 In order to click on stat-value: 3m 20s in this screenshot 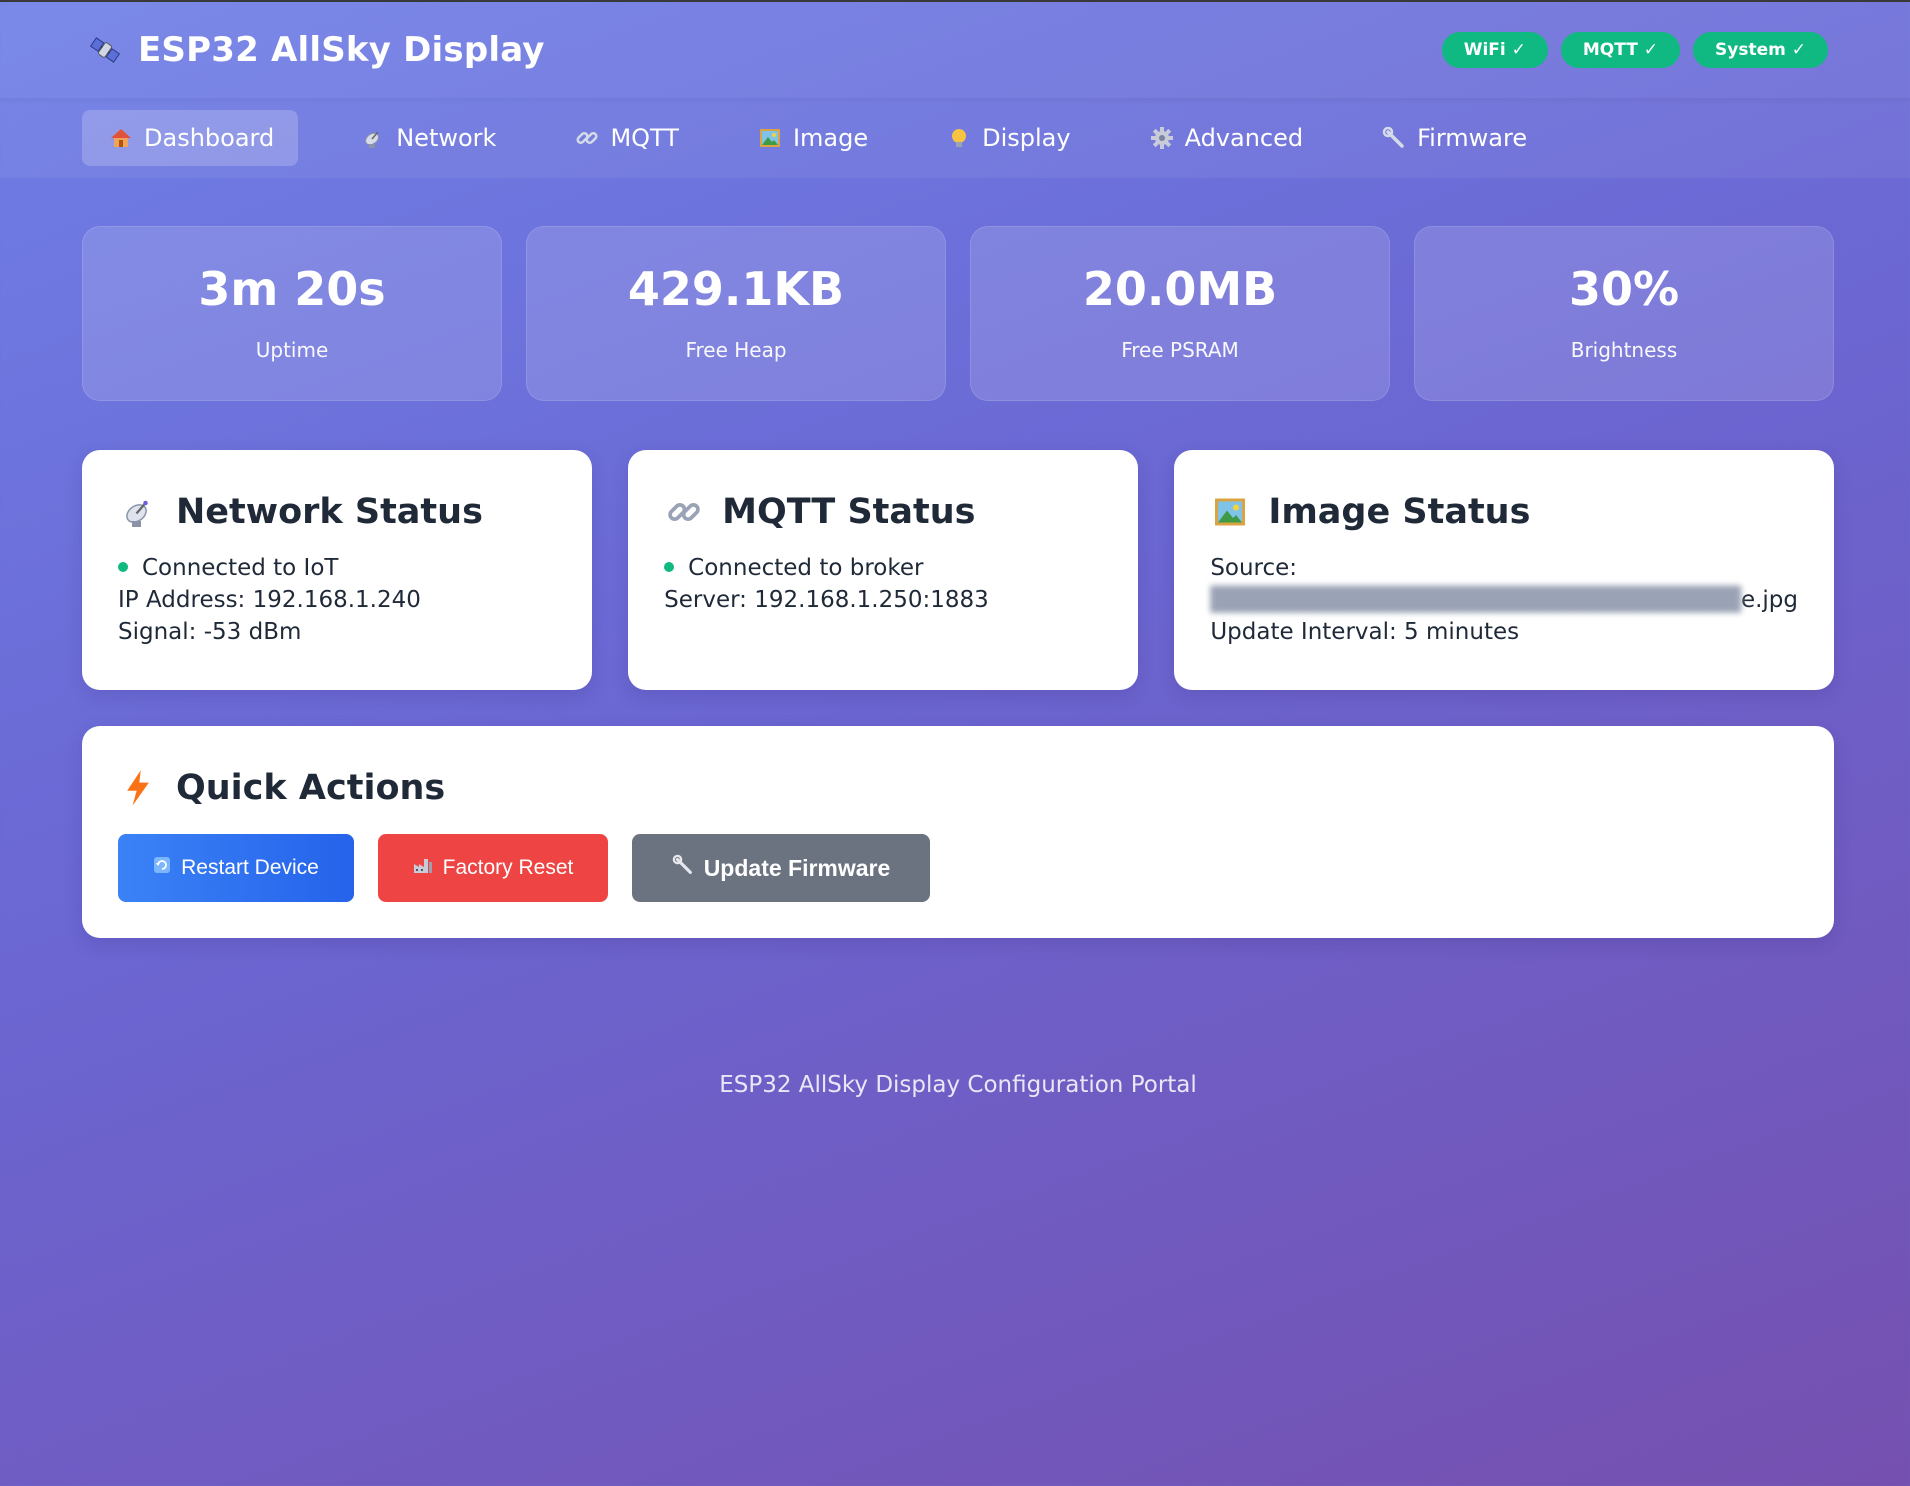, I will do `click(292, 288)`.